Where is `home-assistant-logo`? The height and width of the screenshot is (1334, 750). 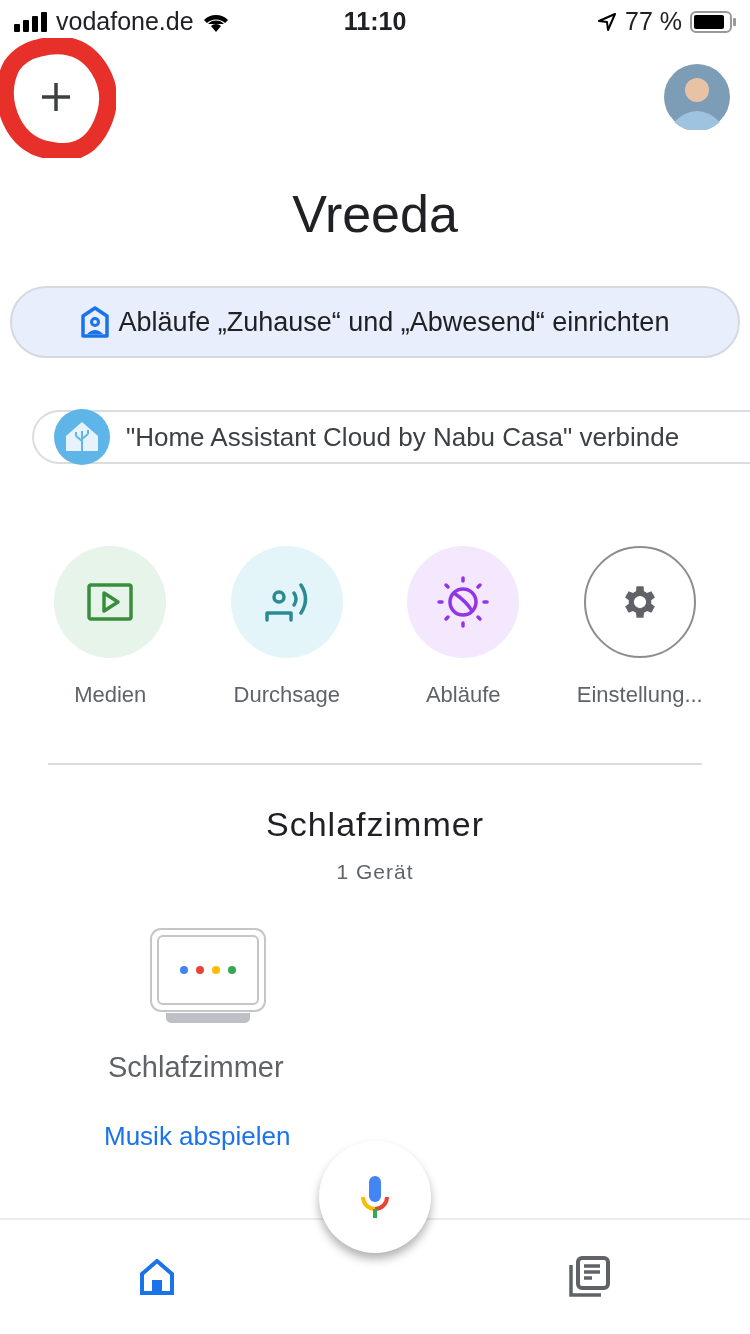 home-assistant-logo is located at coordinates (82, 437).